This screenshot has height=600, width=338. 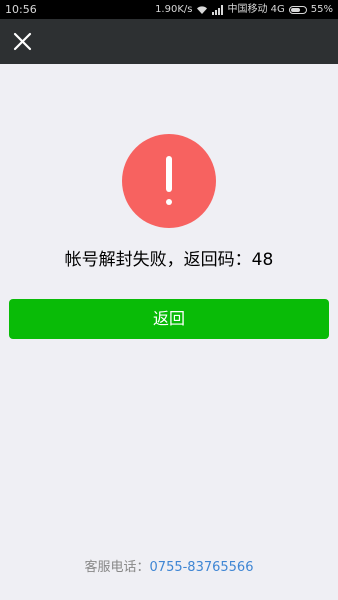 I want to click on battery-icon, so click(x=297, y=9).